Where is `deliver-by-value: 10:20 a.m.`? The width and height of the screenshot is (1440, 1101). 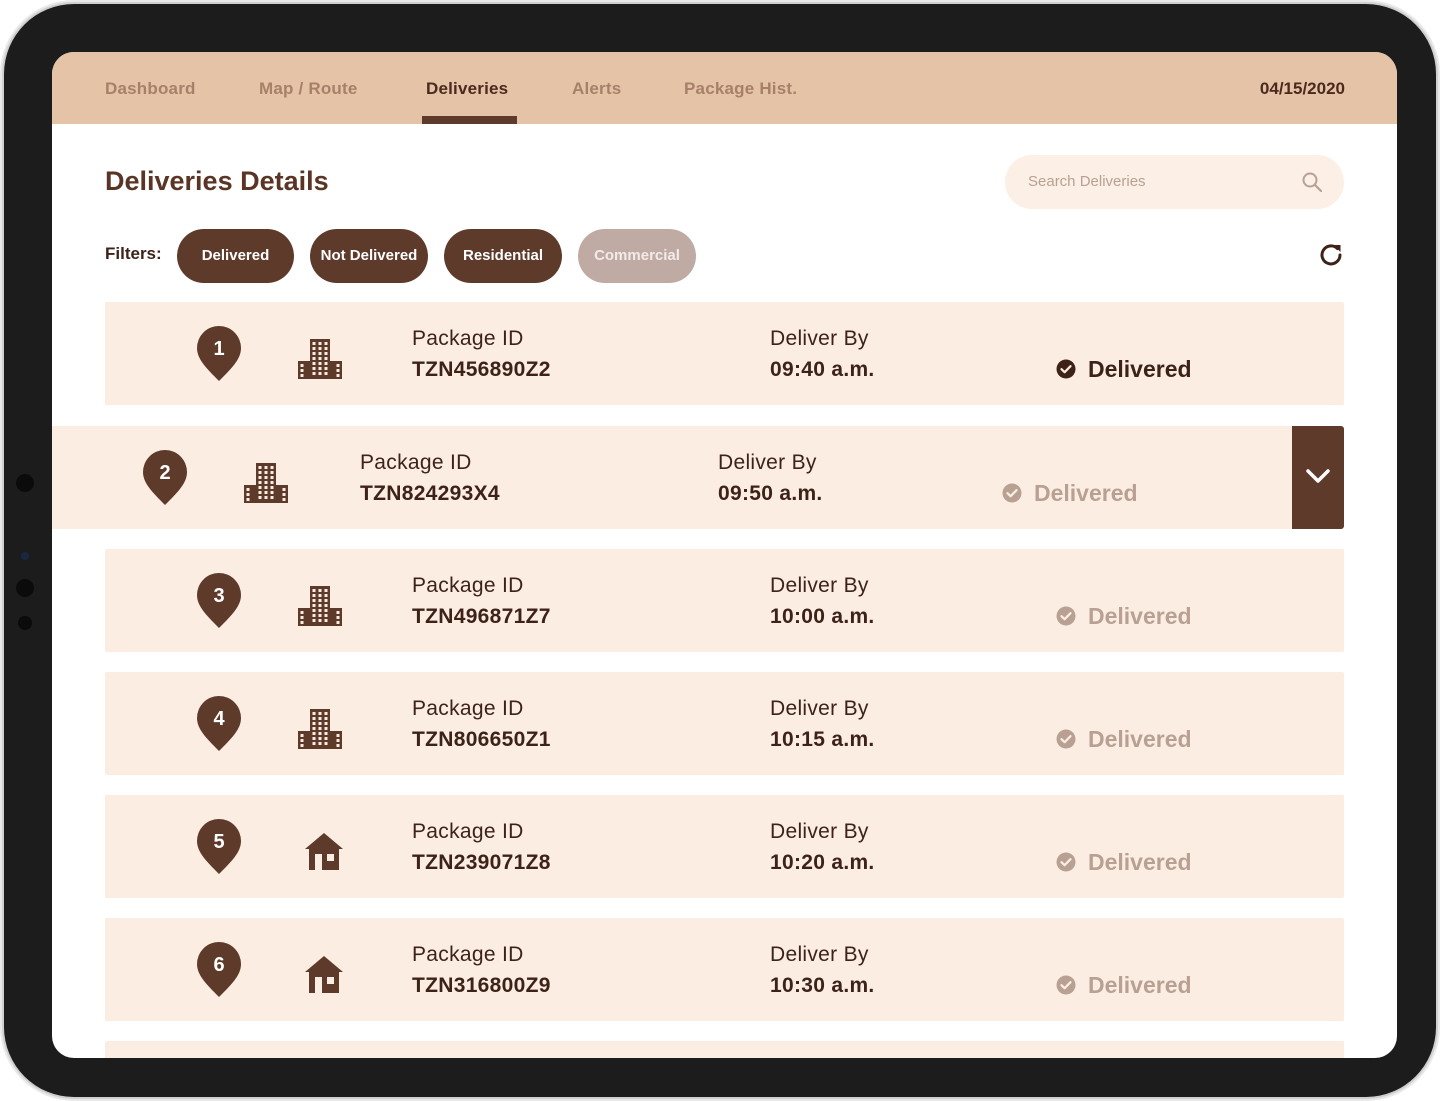 deliver-by-value: 10:20 a.m. is located at coordinates (822, 862).